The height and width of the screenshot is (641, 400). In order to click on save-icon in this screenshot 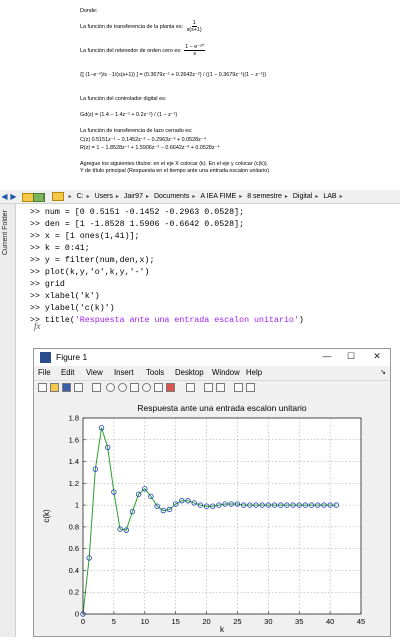, I will do `click(66, 387)`.